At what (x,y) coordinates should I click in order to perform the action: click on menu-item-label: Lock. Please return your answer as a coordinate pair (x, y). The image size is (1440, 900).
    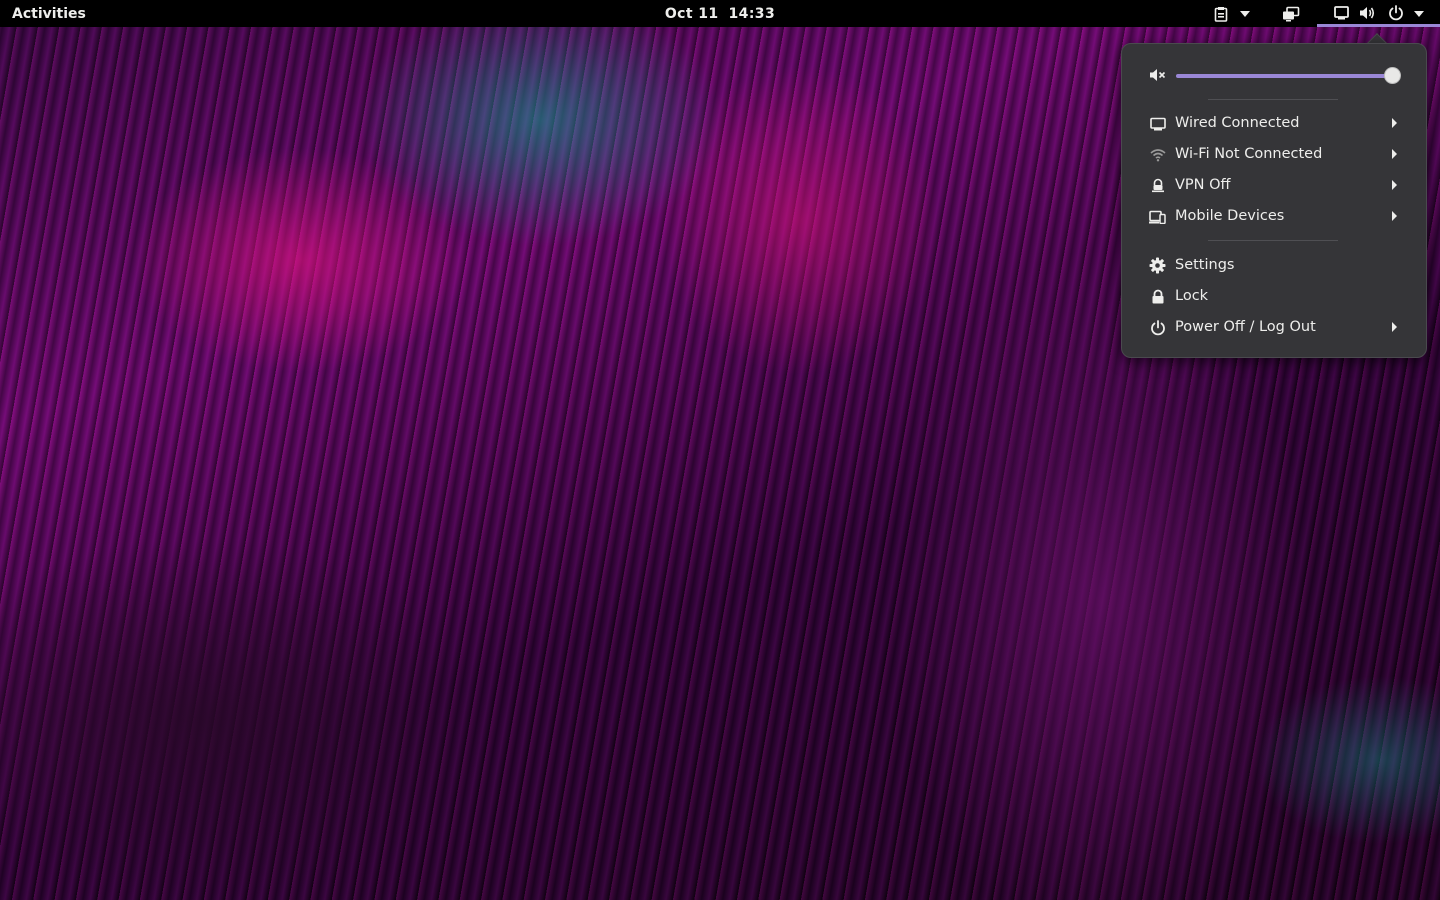
    Looking at the image, I should click on (1192, 296).